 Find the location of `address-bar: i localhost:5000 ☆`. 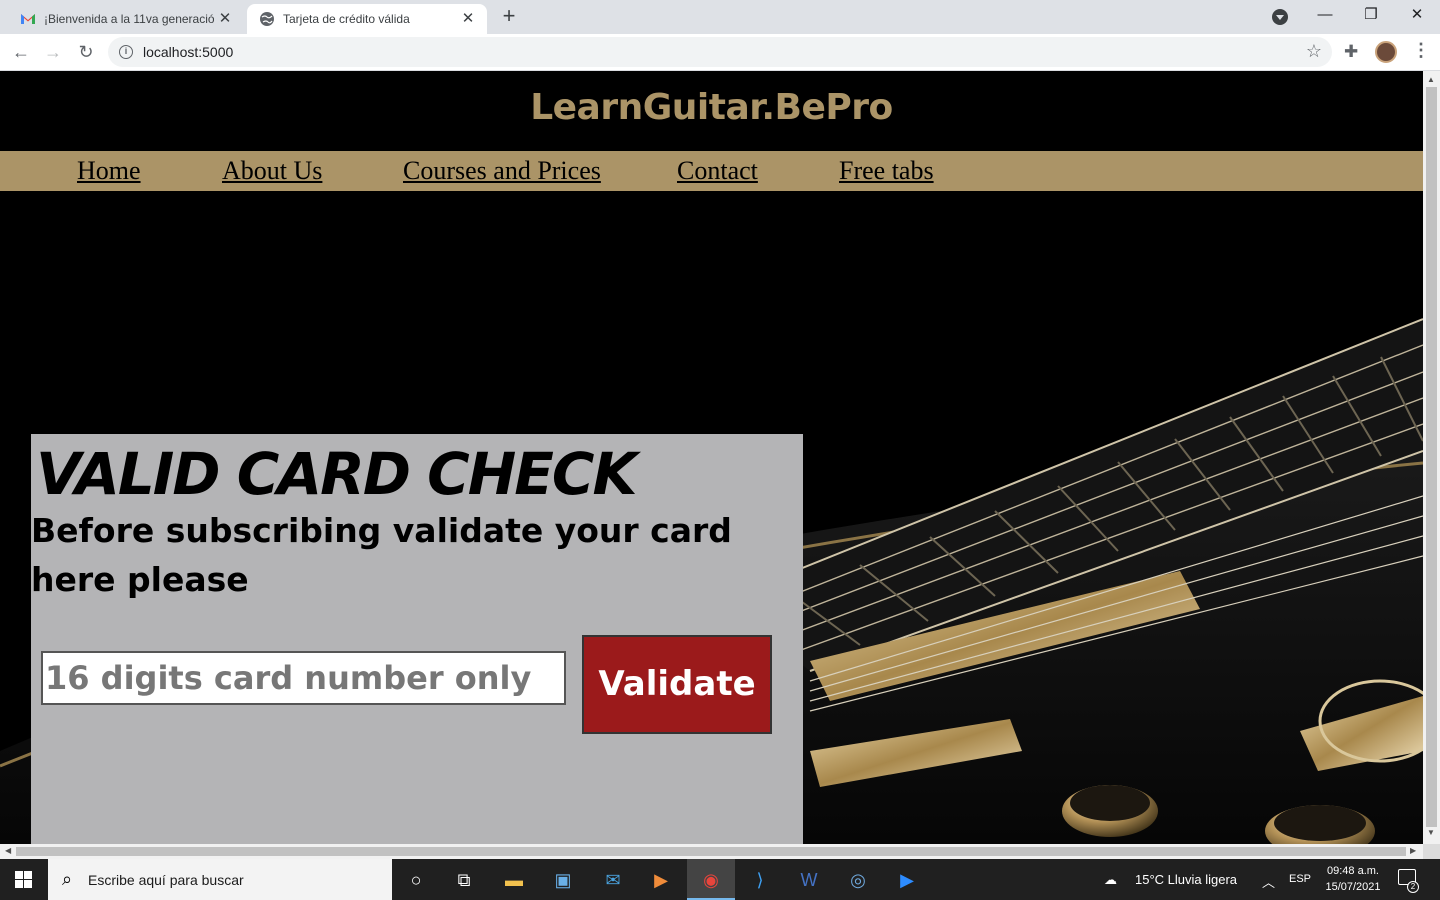

address-bar: i localhost:5000 ☆ is located at coordinates (720, 52).